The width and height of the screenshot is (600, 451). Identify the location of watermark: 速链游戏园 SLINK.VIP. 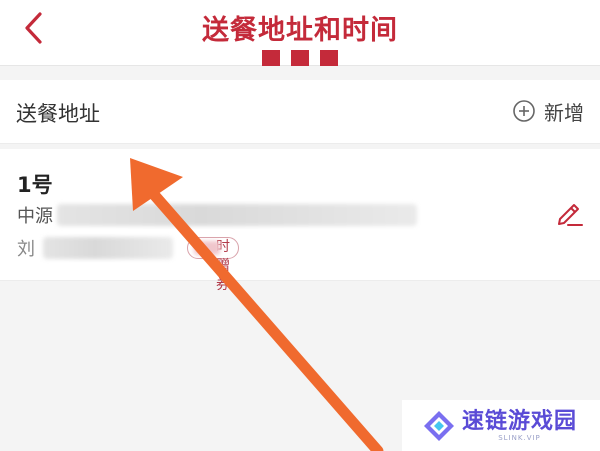
(501, 425).